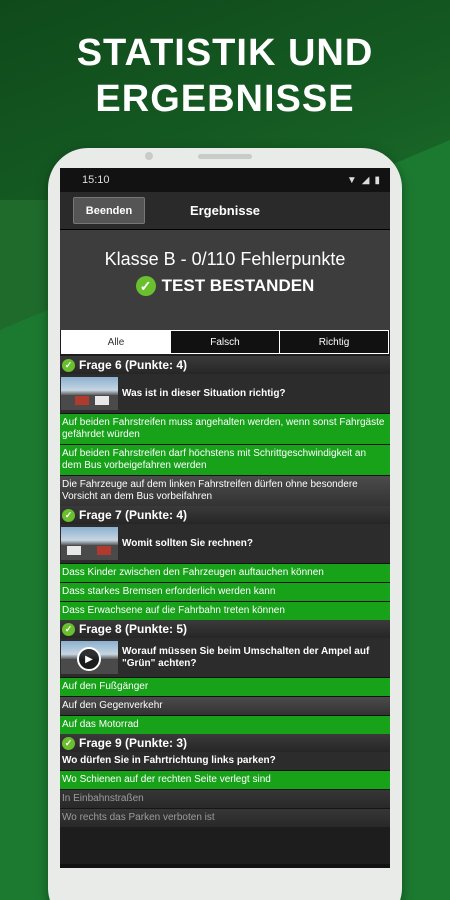  I want to click on promo-headline: STATISTIK UND ERGEBNISSE, so click(225, 76).